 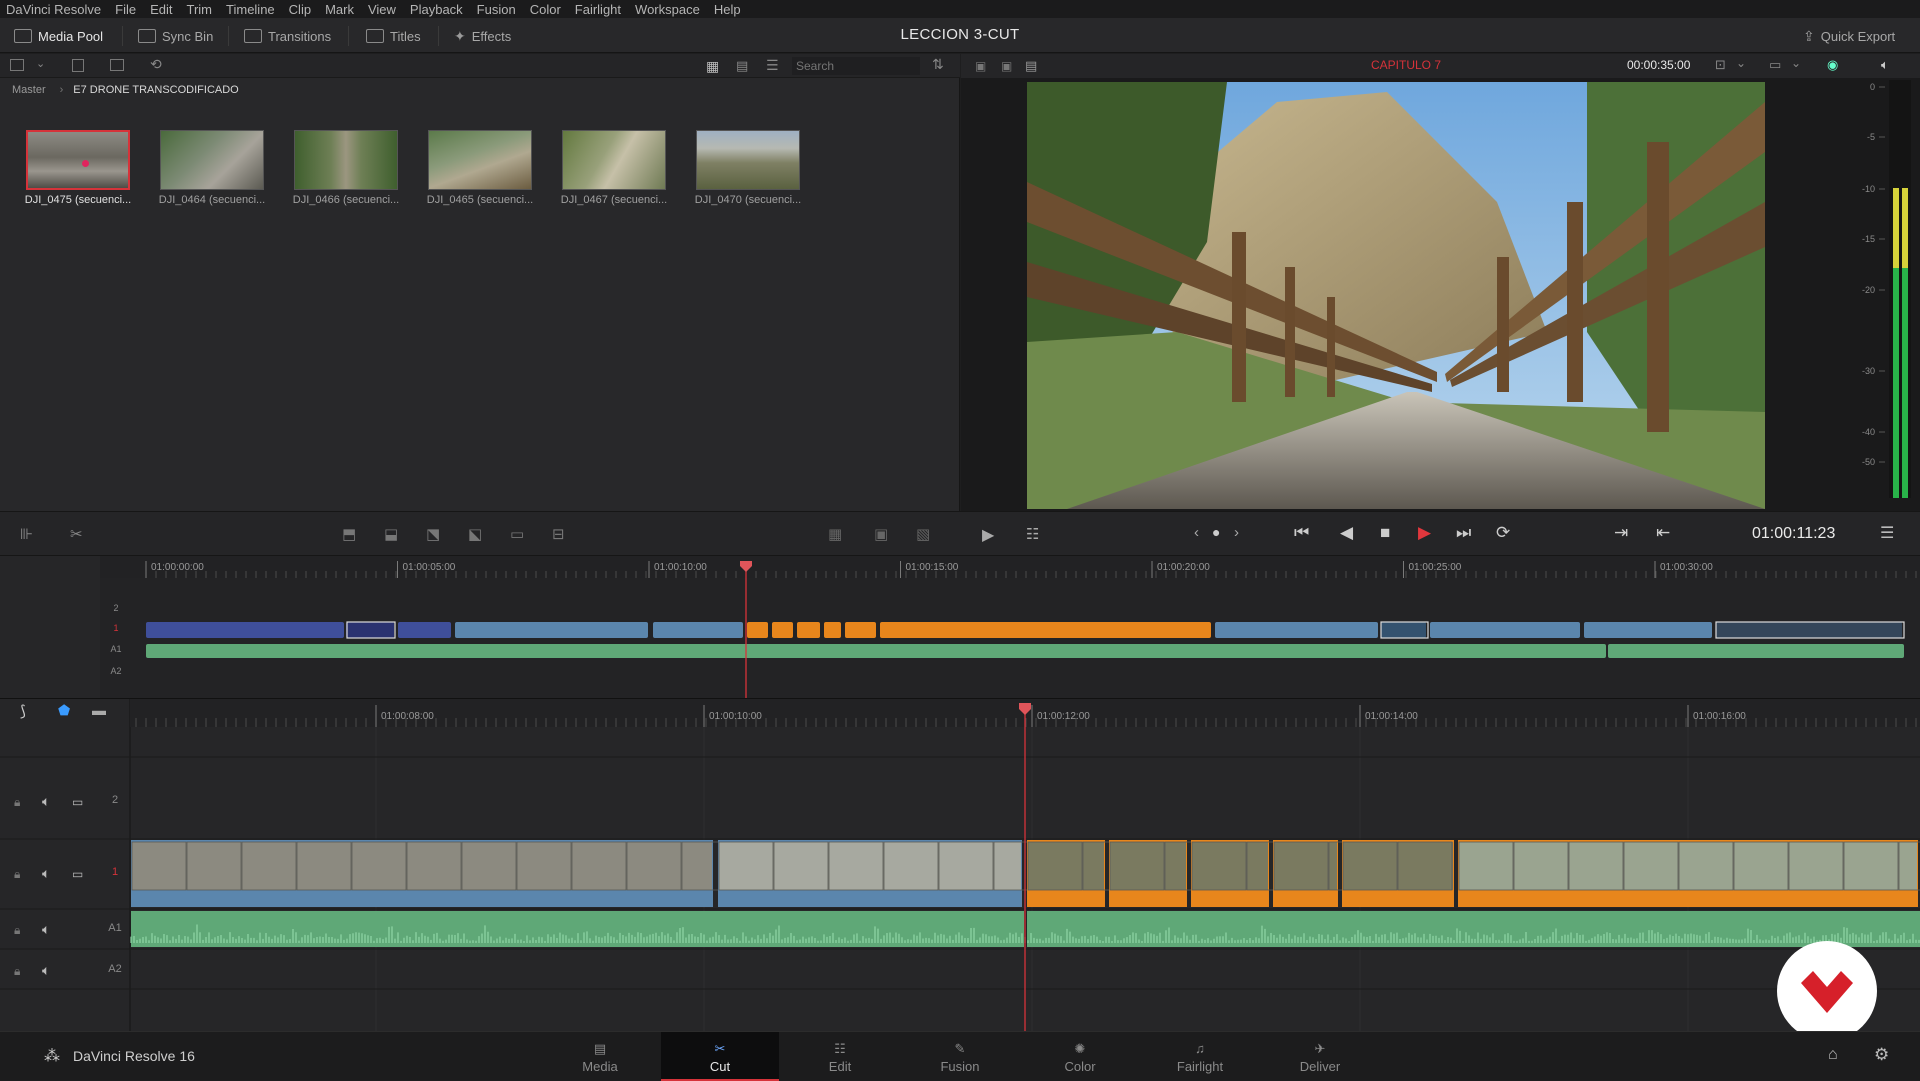 I want to click on gear-icon: ⚙, so click(x=1881, y=1055).